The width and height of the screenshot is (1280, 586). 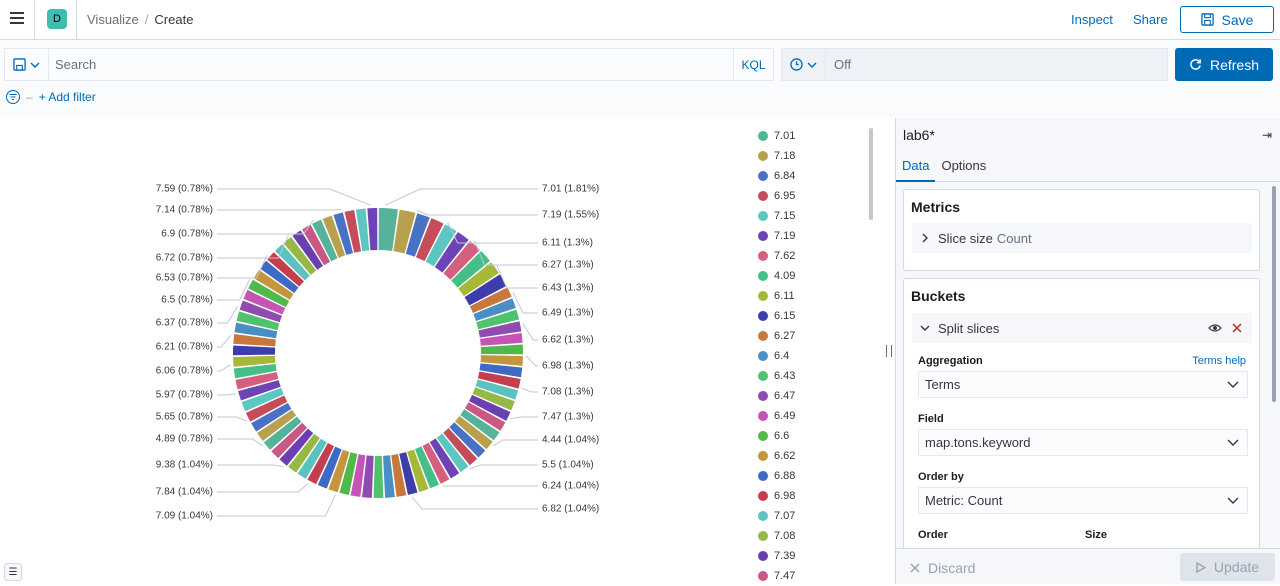 What do you see at coordinates (1082, 238) in the screenshot?
I see `metric-slice-size: Slice size Count` at bounding box center [1082, 238].